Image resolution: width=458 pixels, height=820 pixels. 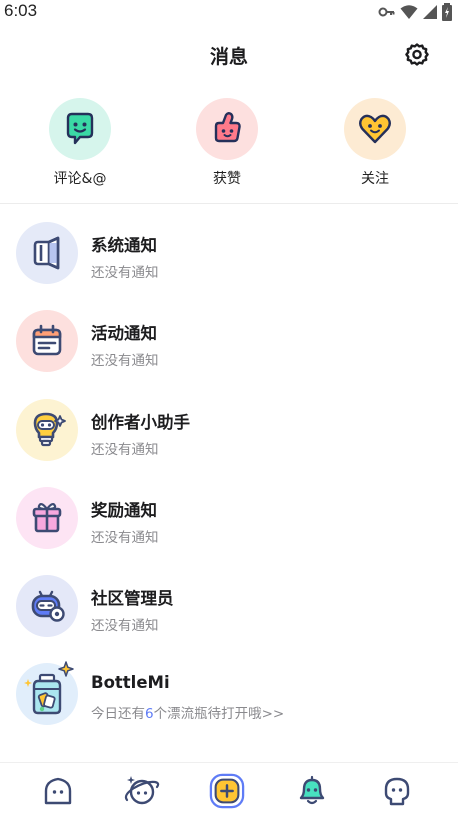 I want to click on thumbs-up-icon, so click(x=227, y=129).